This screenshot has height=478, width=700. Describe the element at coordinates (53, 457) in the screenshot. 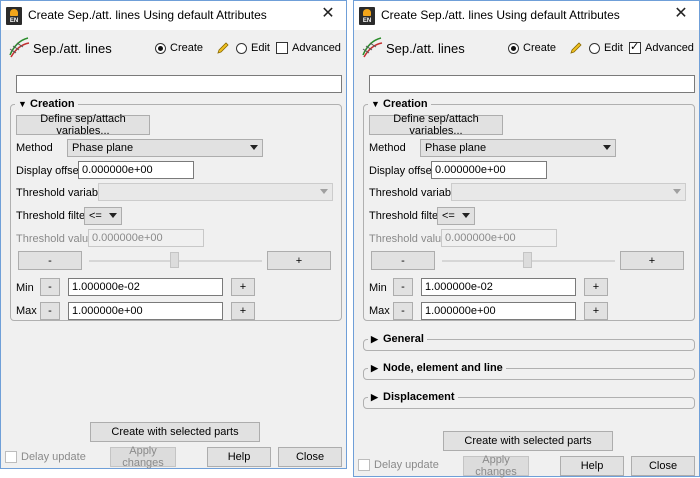

I see `delay-update-label: Delay update` at that location.